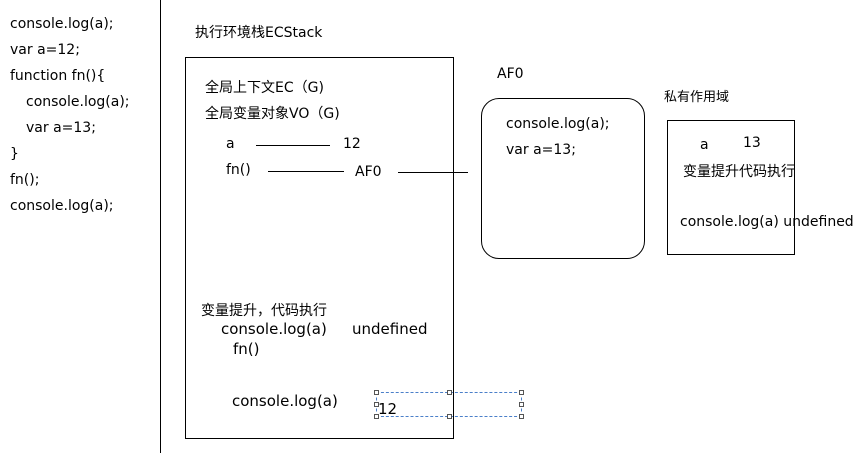 This screenshot has height=453, width=864. Describe the element at coordinates (352, 144) in the screenshot. I see `global-var-a-value: 12` at that location.